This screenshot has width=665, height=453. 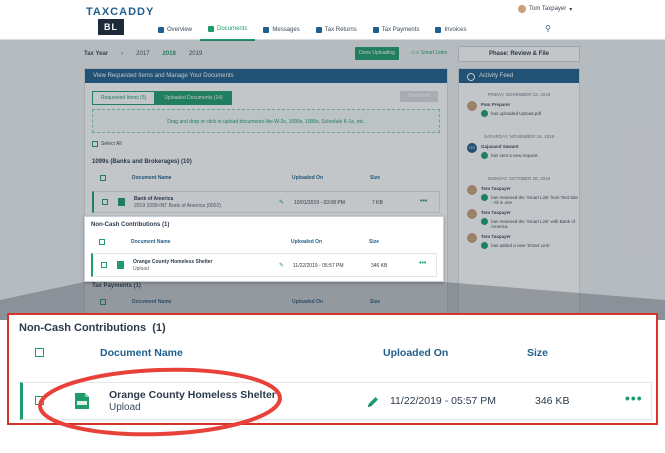 I want to click on tab-label: Messages, so click(x=286, y=30).